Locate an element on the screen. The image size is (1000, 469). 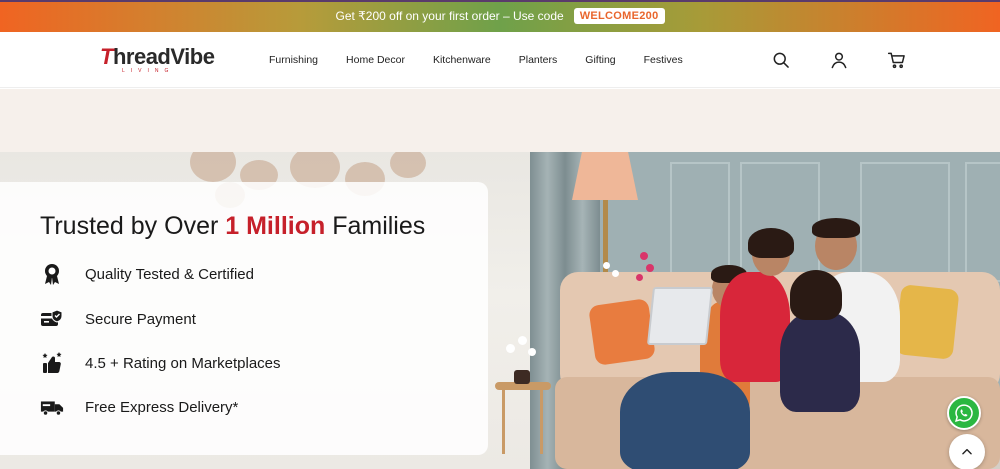
trust-item-delivery: Free Express Delivery* is located at coordinates (139, 407).